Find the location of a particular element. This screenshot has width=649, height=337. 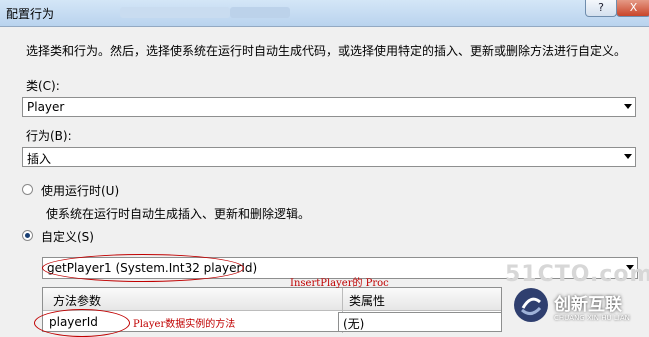

window-title: 配置行为 is located at coordinates (30, 14).